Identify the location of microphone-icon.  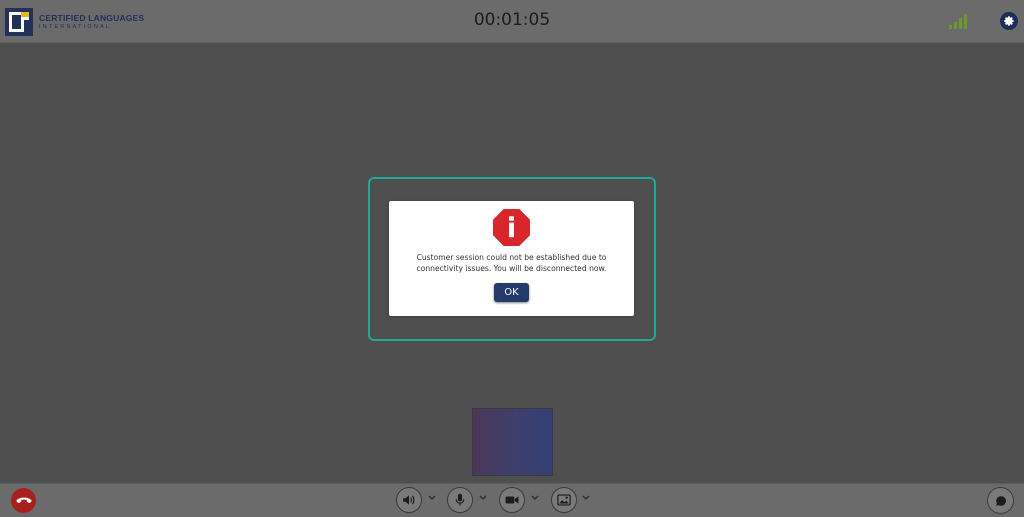
(460, 499).